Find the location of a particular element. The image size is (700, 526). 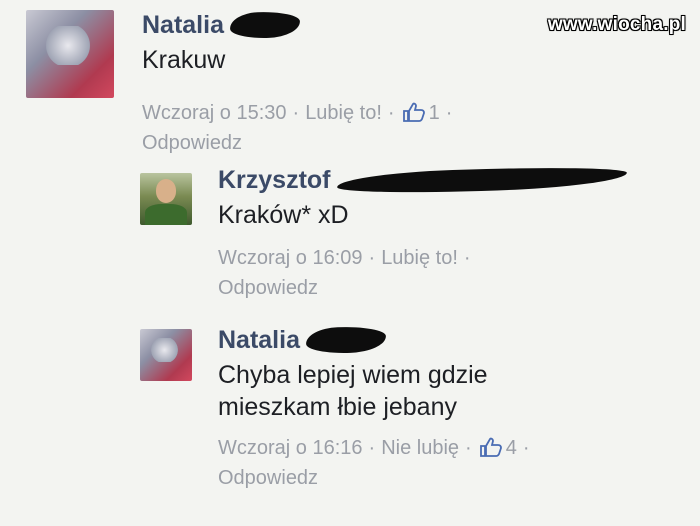

comment-text-line-2: mieszkam łbie jebany is located at coordinates (337, 407).